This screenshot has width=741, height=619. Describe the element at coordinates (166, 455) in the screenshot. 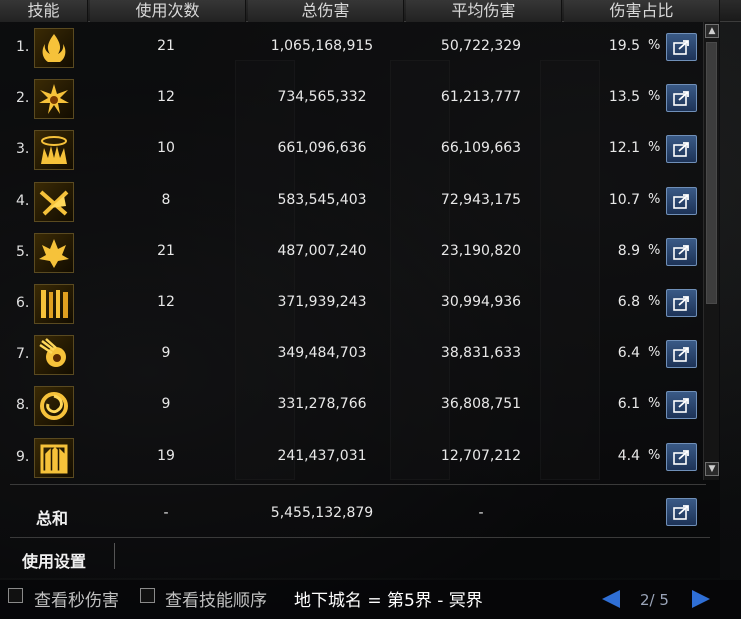

I see `row-uses: 19` at that location.